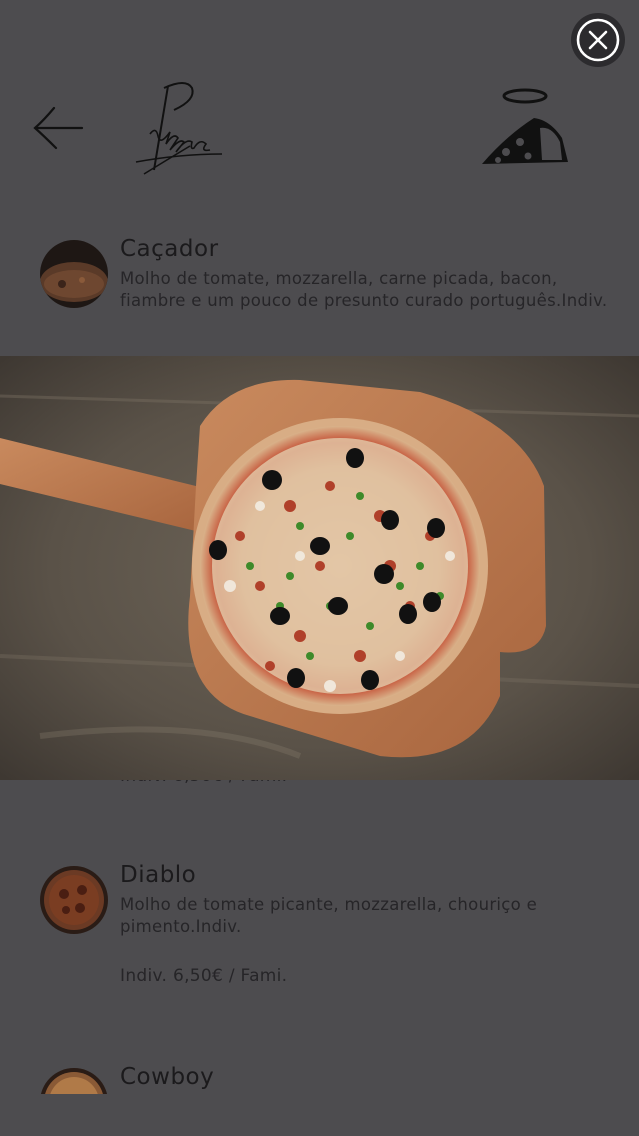 The height and width of the screenshot is (1136, 639). I want to click on list-item: Cowboy, so click(319, 1079).